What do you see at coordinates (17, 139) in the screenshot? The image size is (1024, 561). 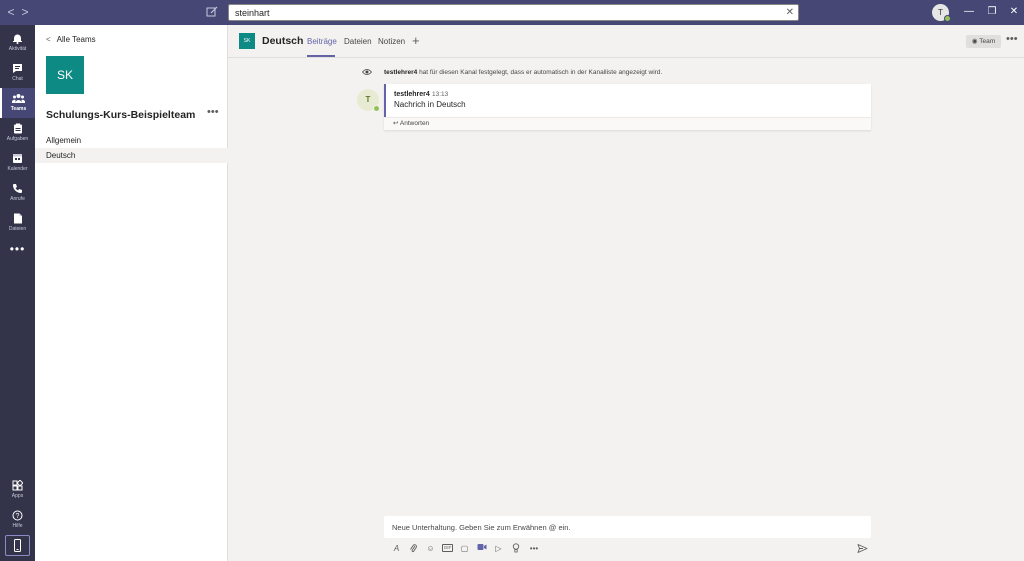 I see `rail-label: Aufgaben` at bounding box center [17, 139].